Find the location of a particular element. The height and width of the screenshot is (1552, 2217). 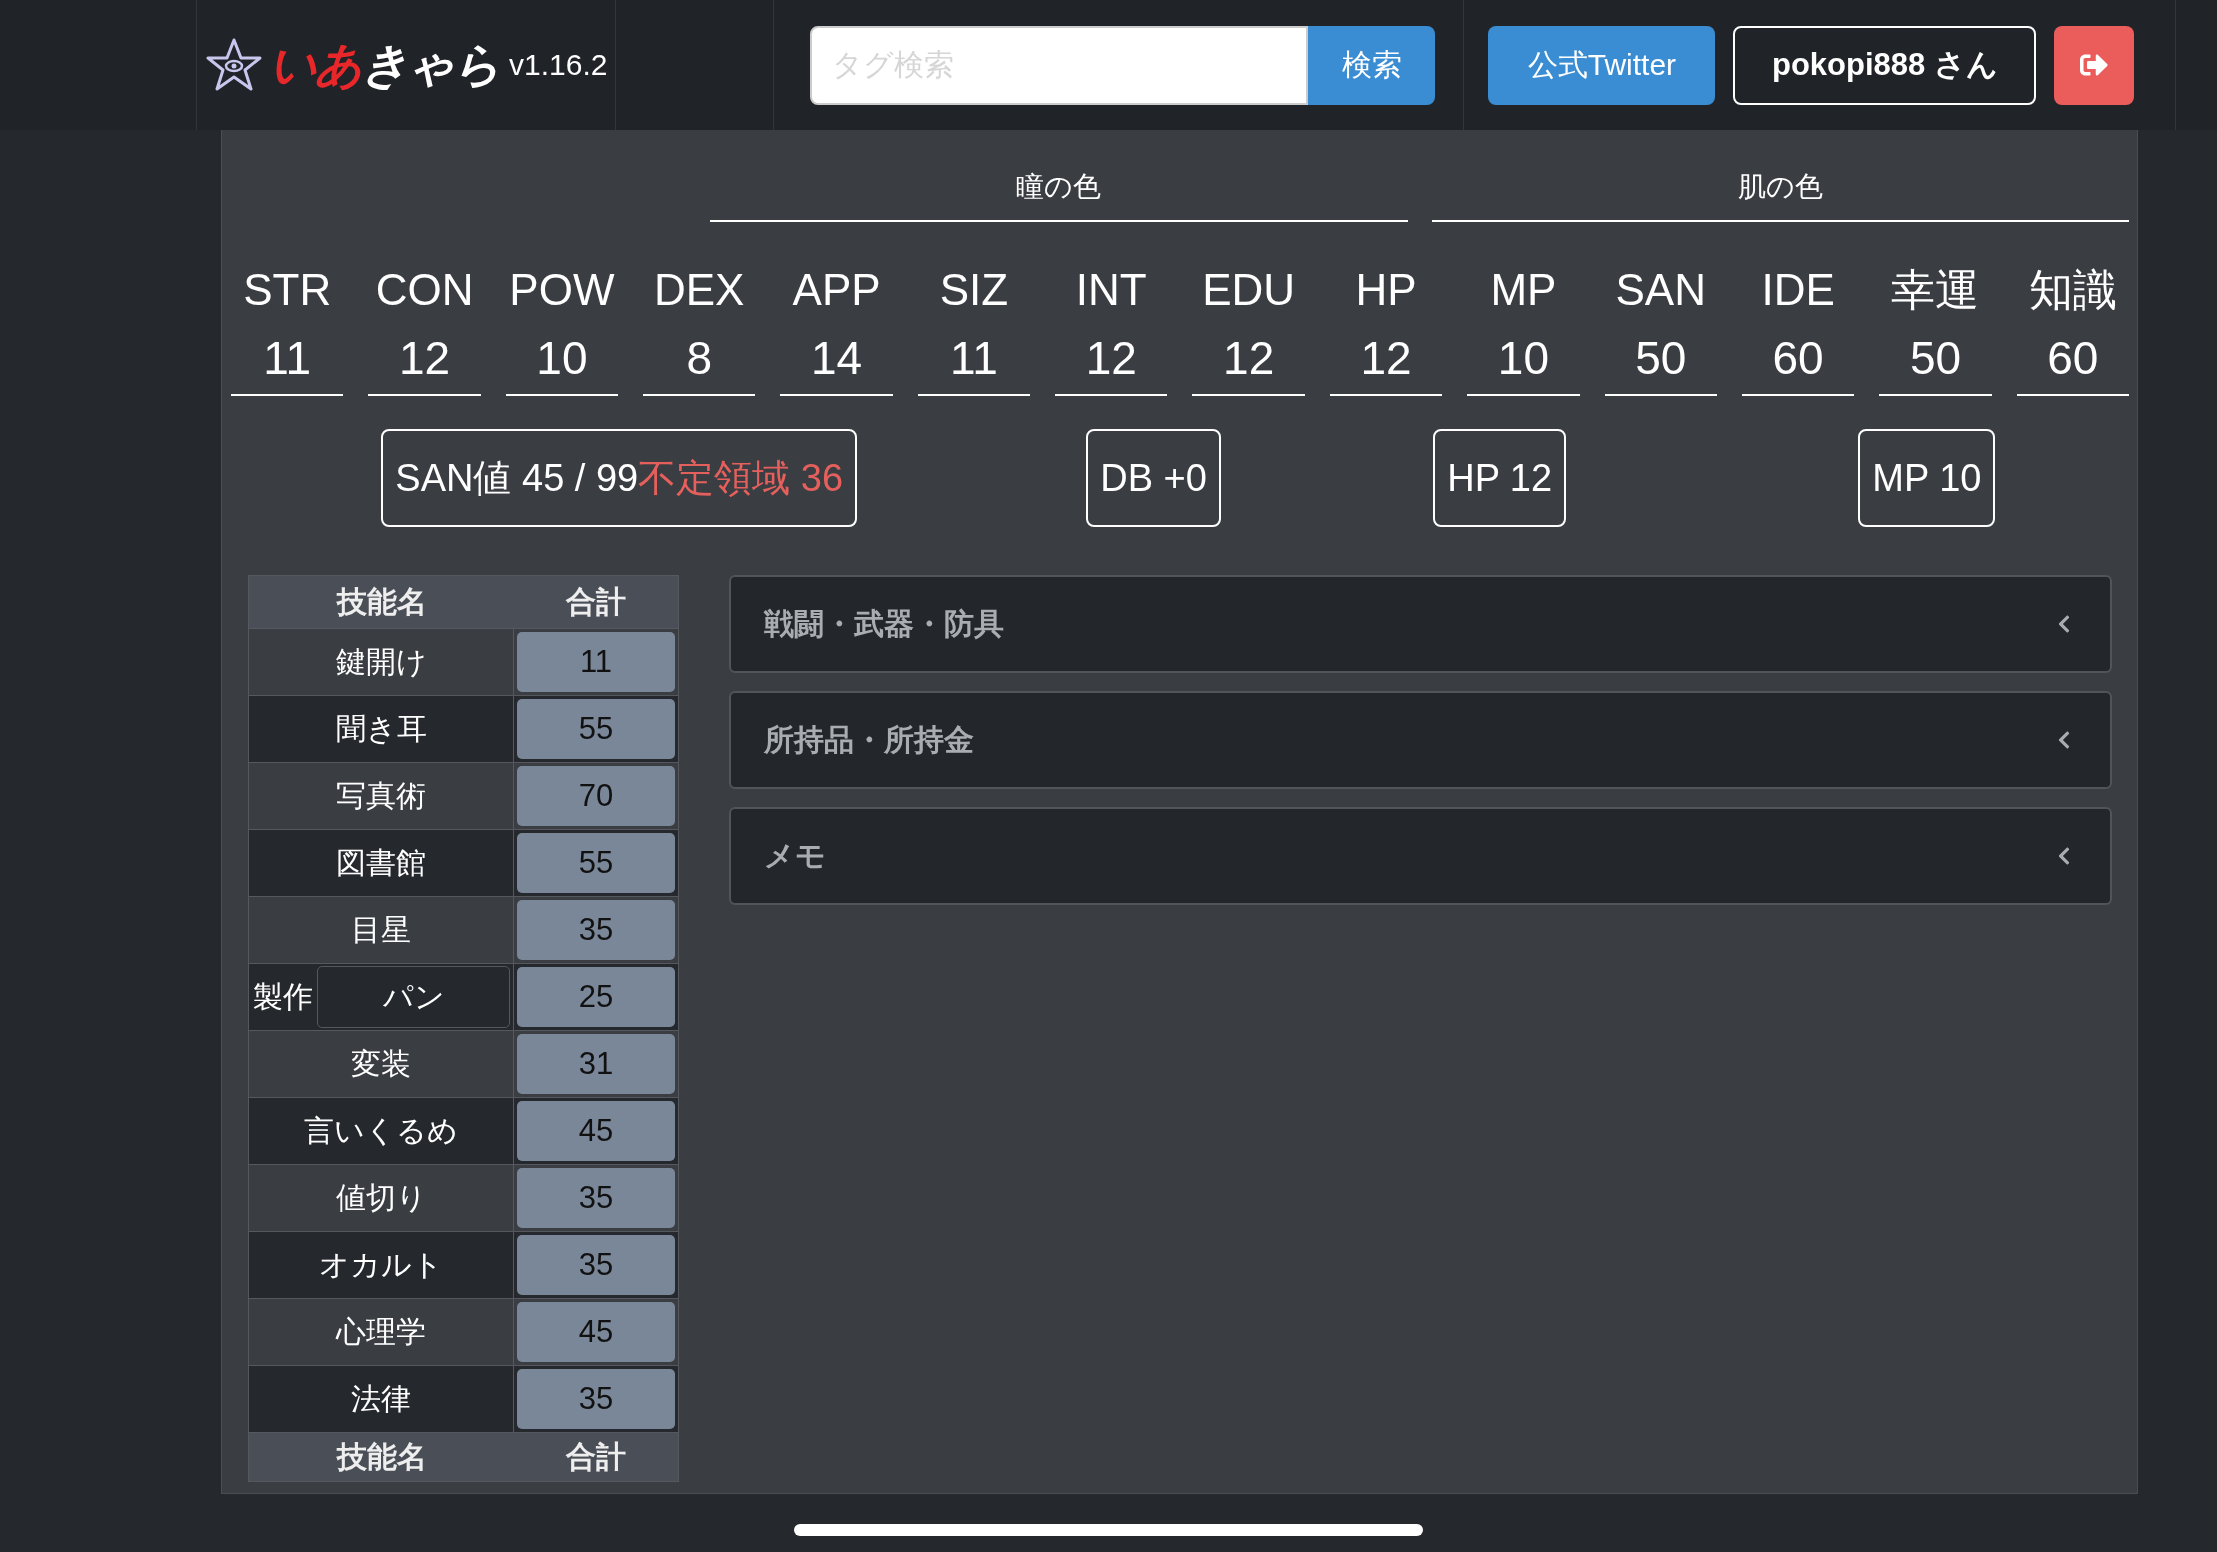

stat-label: SIZ is located at coordinates (974, 290).